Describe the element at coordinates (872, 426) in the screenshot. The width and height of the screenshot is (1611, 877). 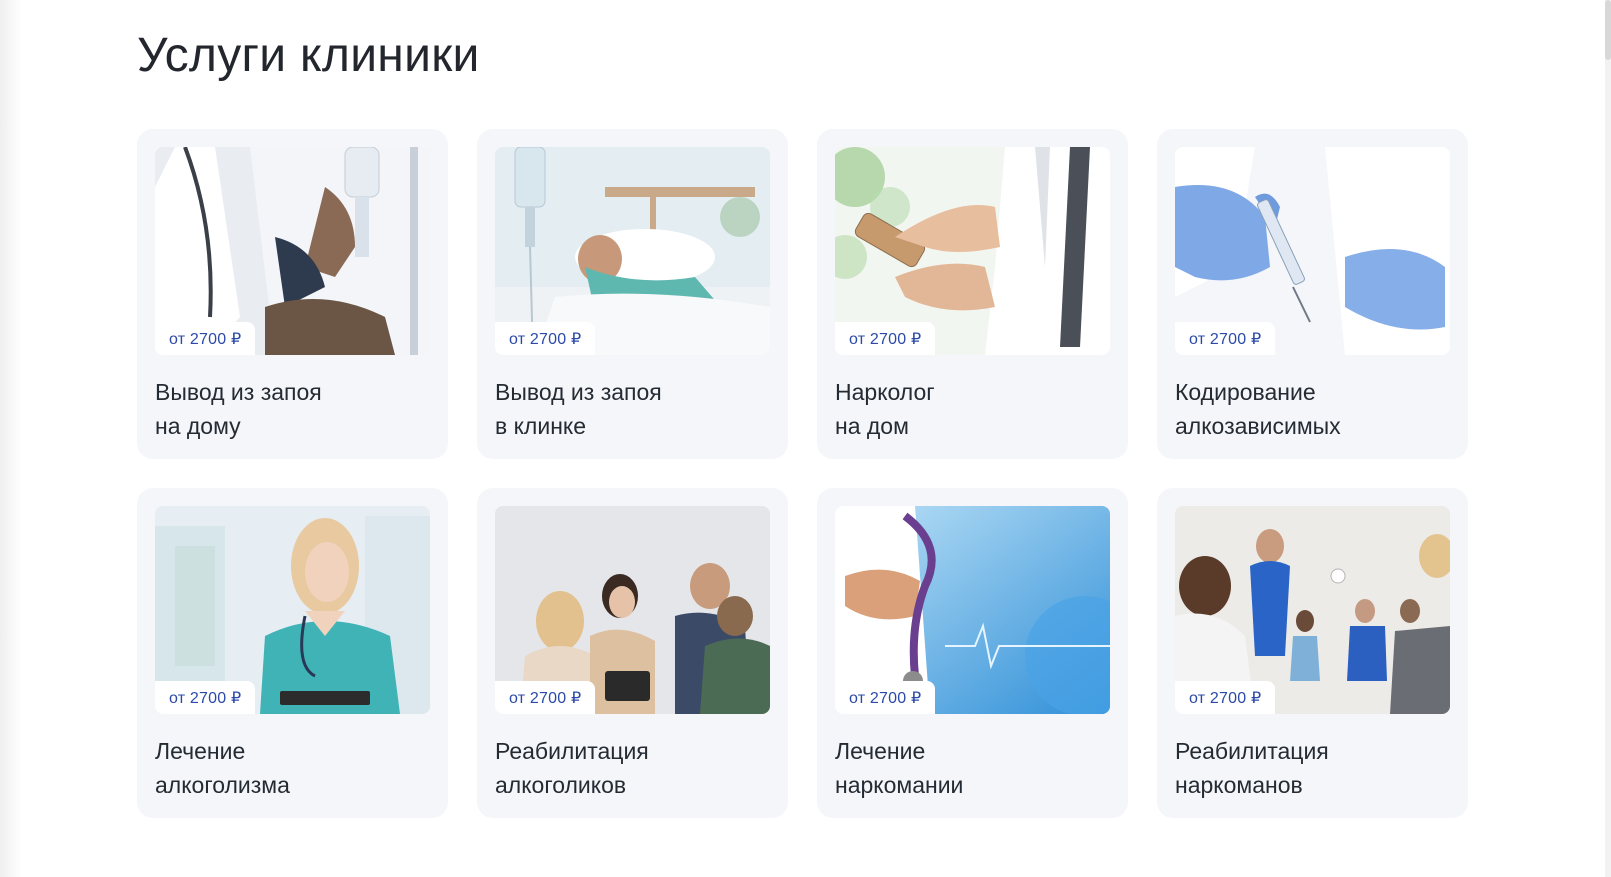
I see `service-title-line: на дом` at that location.